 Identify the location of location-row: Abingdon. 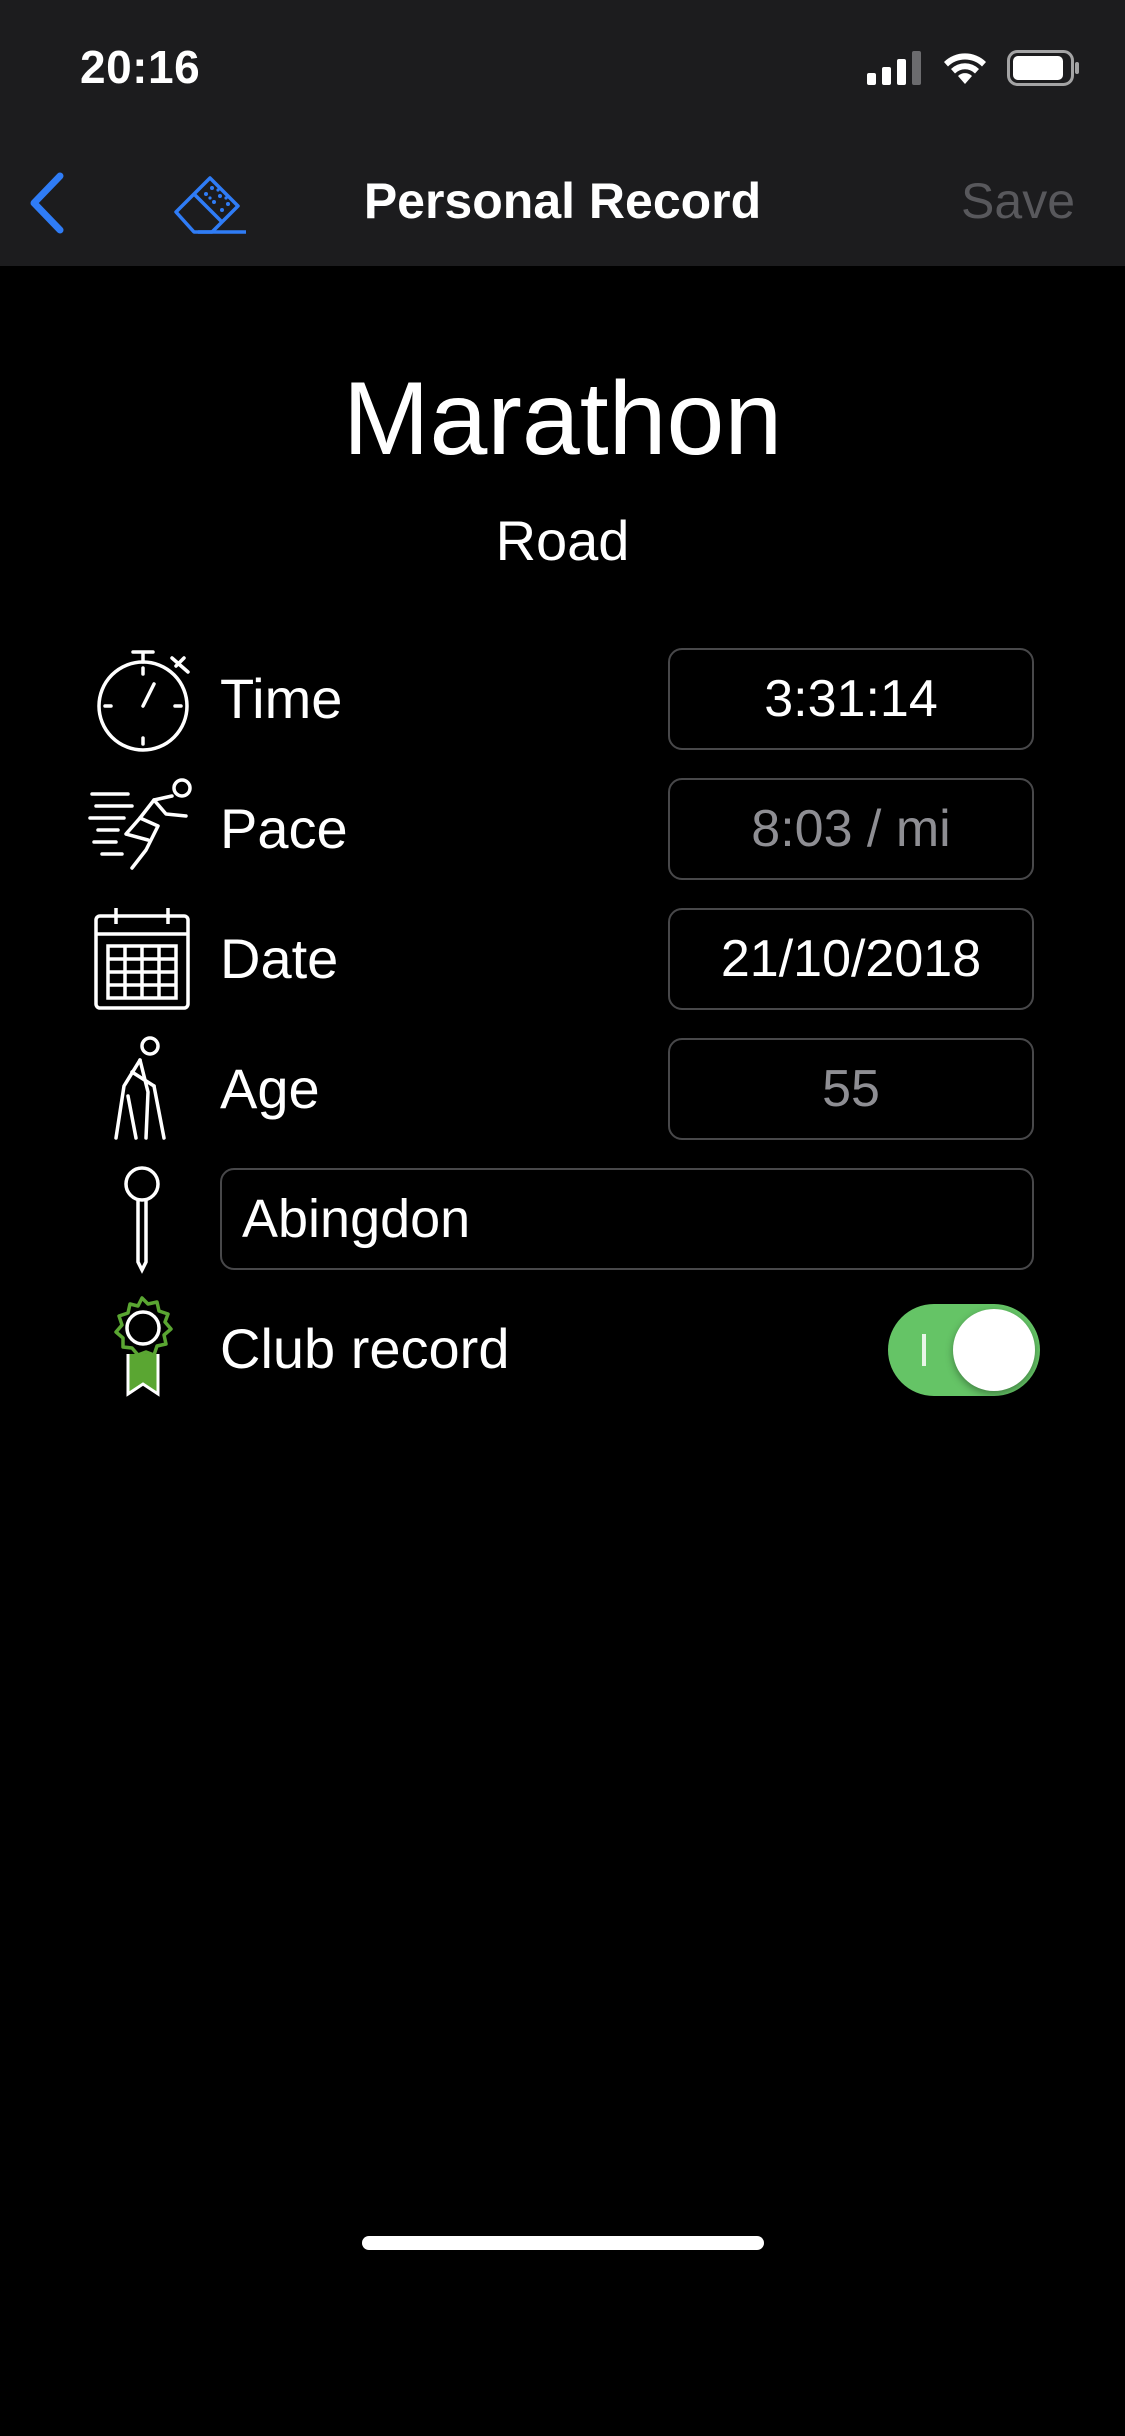
(562, 1219).